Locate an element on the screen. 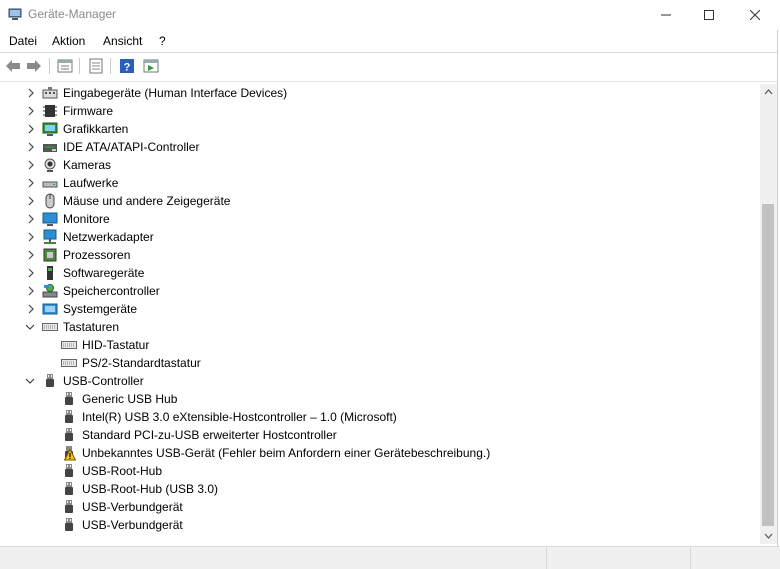  scroll-down-icon is located at coordinates (768, 536).